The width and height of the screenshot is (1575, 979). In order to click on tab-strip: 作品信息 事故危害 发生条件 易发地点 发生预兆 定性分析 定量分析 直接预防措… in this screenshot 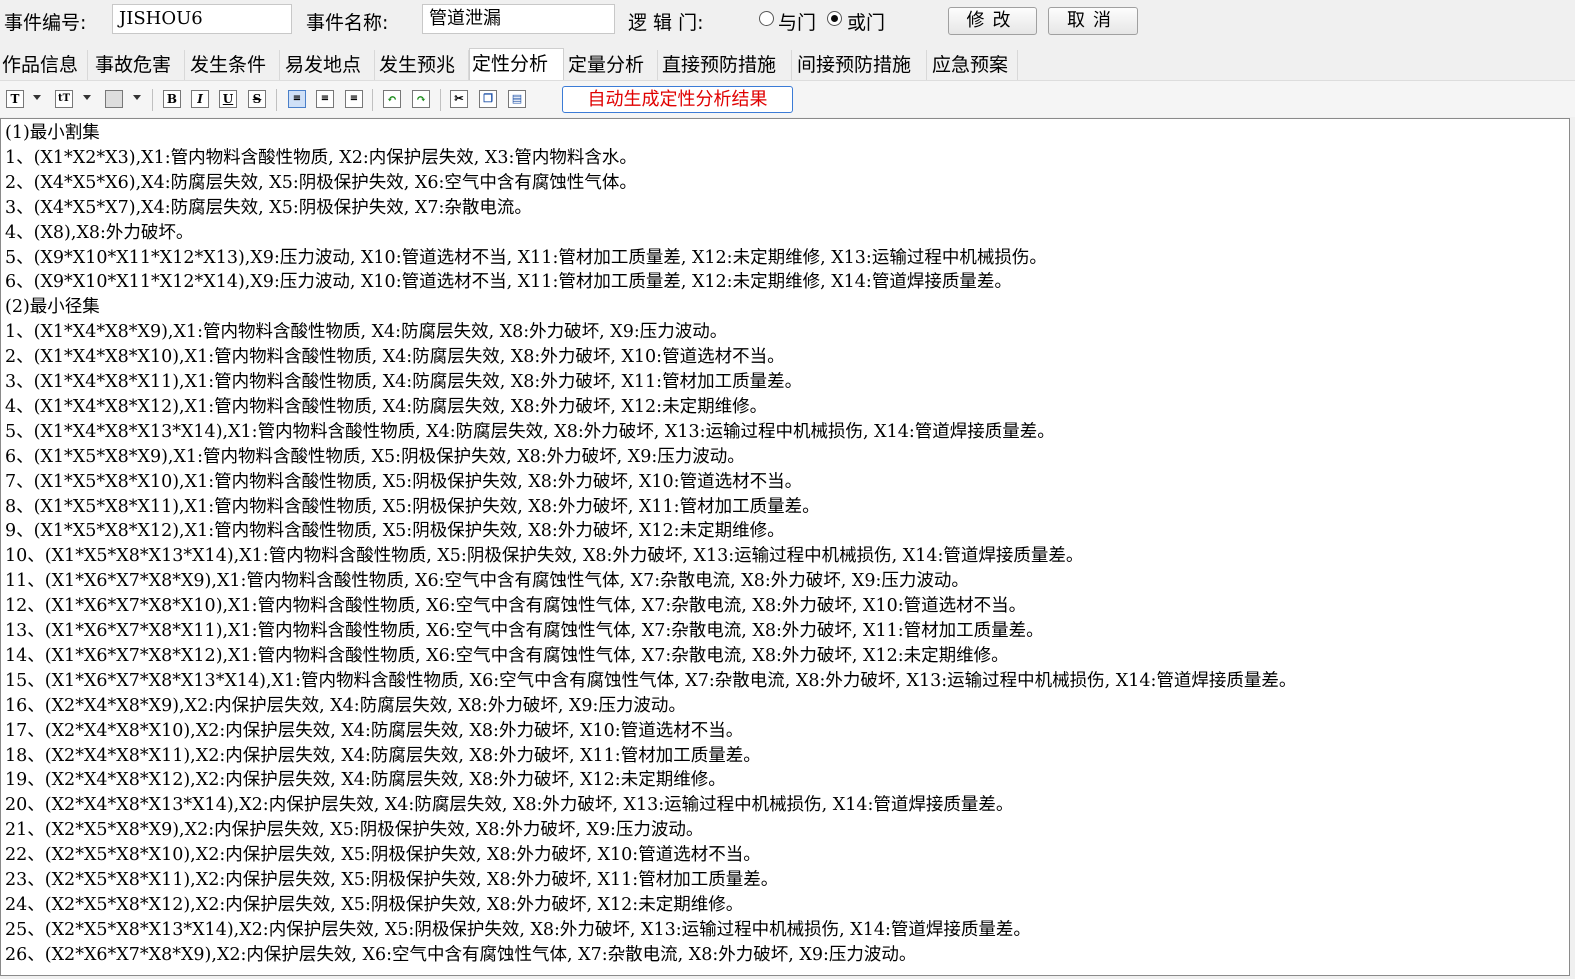, I will do `click(787, 64)`.